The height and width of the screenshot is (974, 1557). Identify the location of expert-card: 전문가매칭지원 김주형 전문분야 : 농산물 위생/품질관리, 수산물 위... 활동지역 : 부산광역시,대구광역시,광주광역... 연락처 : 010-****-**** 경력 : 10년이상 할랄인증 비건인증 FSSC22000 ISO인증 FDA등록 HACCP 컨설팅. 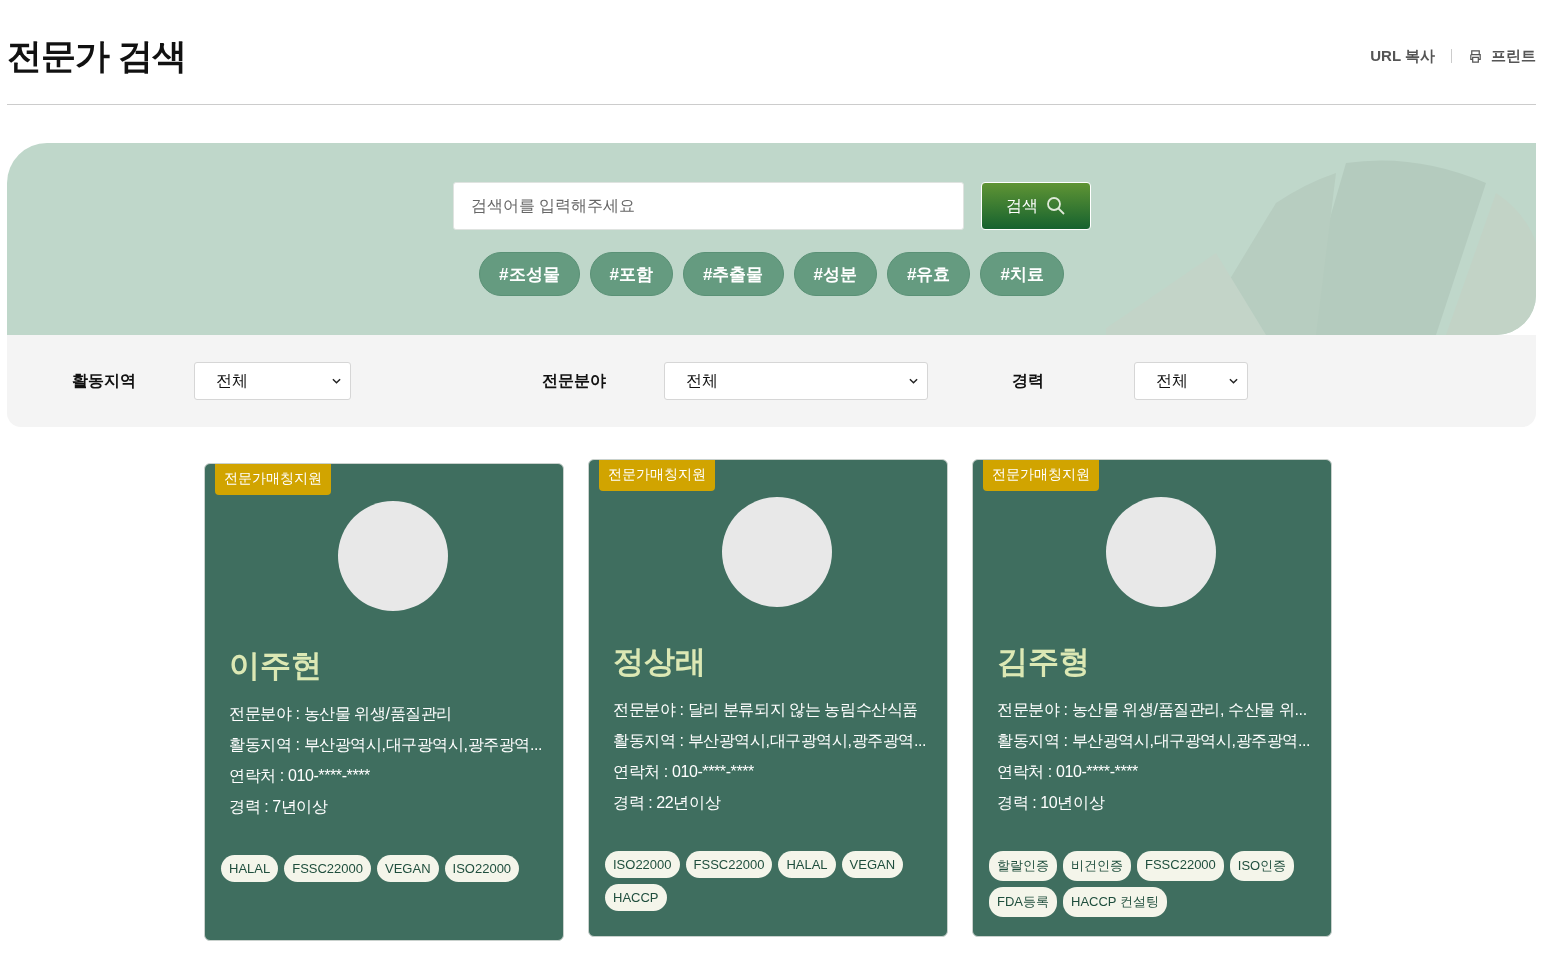
(1152, 698).